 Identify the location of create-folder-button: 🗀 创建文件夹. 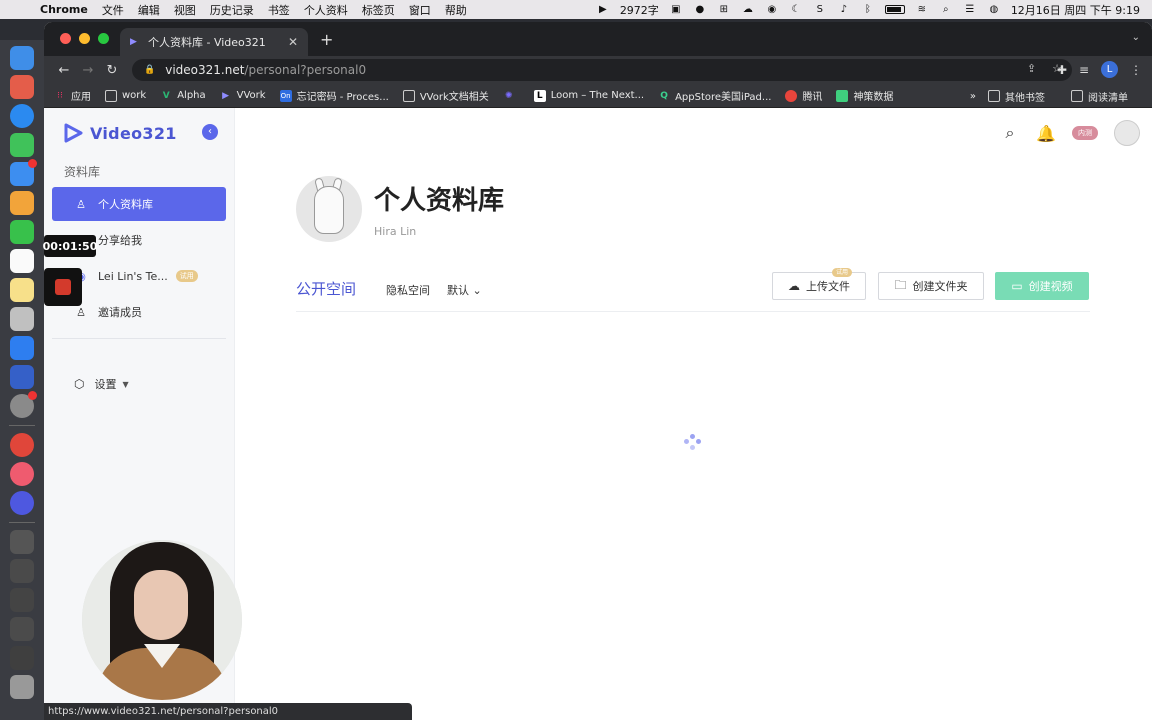
(931, 286).